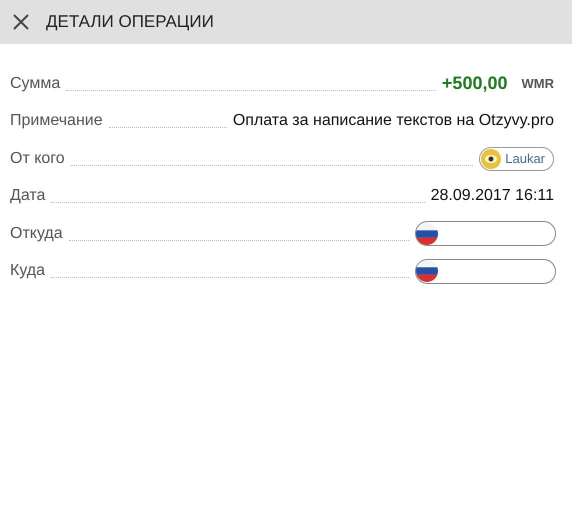 The height and width of the screenshot is (526, 572). Describe the element at coordinates (21, 22) in the screenshot. I see `close-icon` at that location.